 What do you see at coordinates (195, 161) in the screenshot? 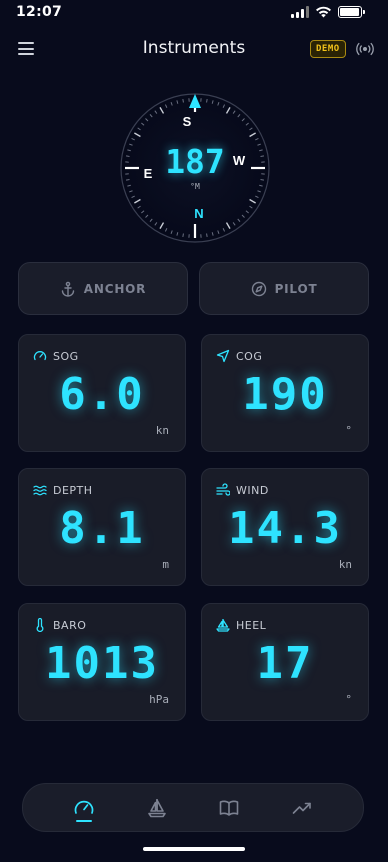
I see `compass-heading-value: 187` at bounding box center [195, 161].